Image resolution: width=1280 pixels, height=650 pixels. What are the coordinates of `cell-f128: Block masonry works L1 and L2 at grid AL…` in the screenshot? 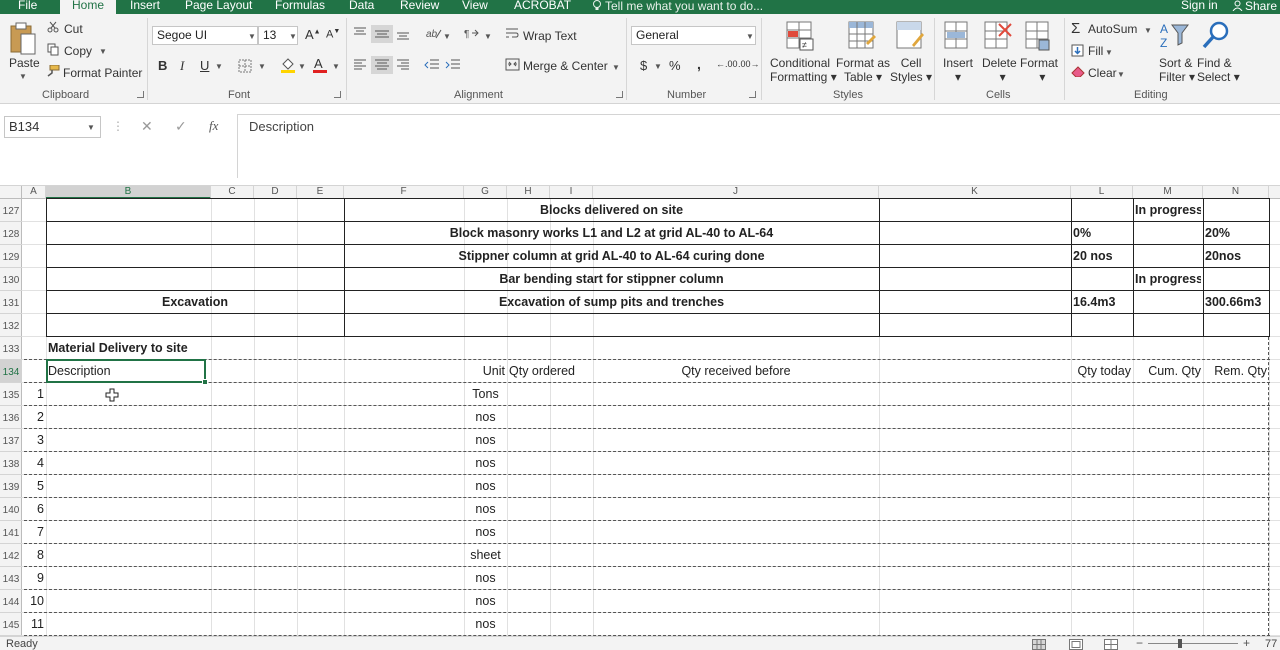 It's located at (611, 233).